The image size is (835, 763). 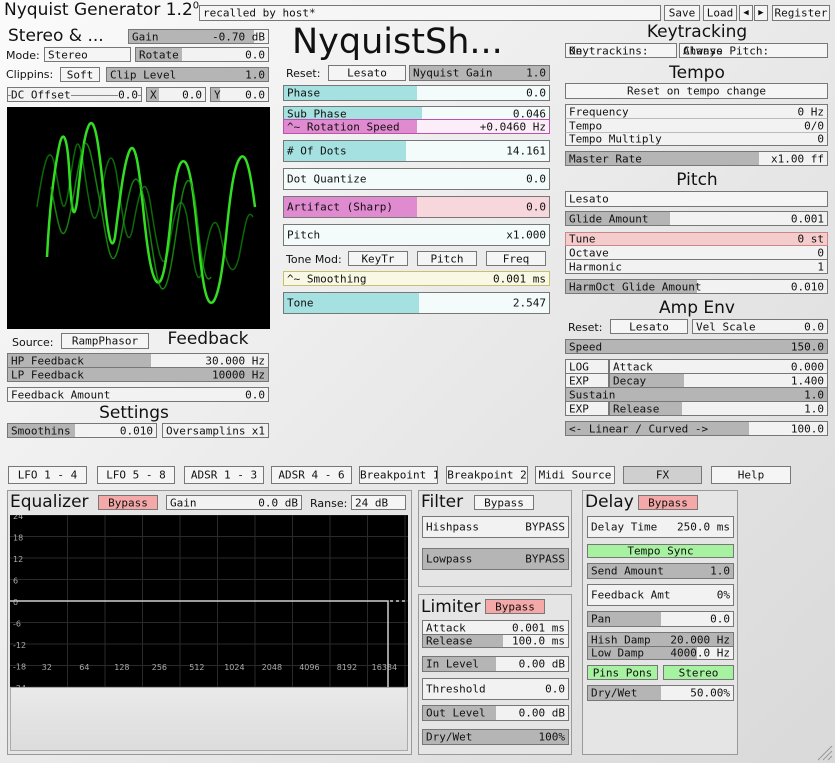 What do you see at coordinates (587, 408) in the screenshot?
I see `release-curve-toggle: EXP` at bounding box center [587, 408].